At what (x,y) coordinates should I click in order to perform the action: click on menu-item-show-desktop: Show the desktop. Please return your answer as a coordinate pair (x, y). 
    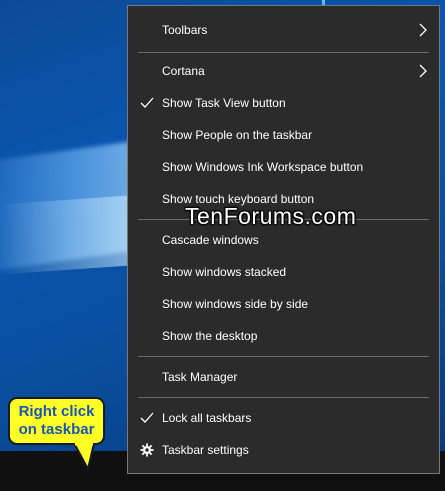
    Looking at the image, I should click on (283, 336).